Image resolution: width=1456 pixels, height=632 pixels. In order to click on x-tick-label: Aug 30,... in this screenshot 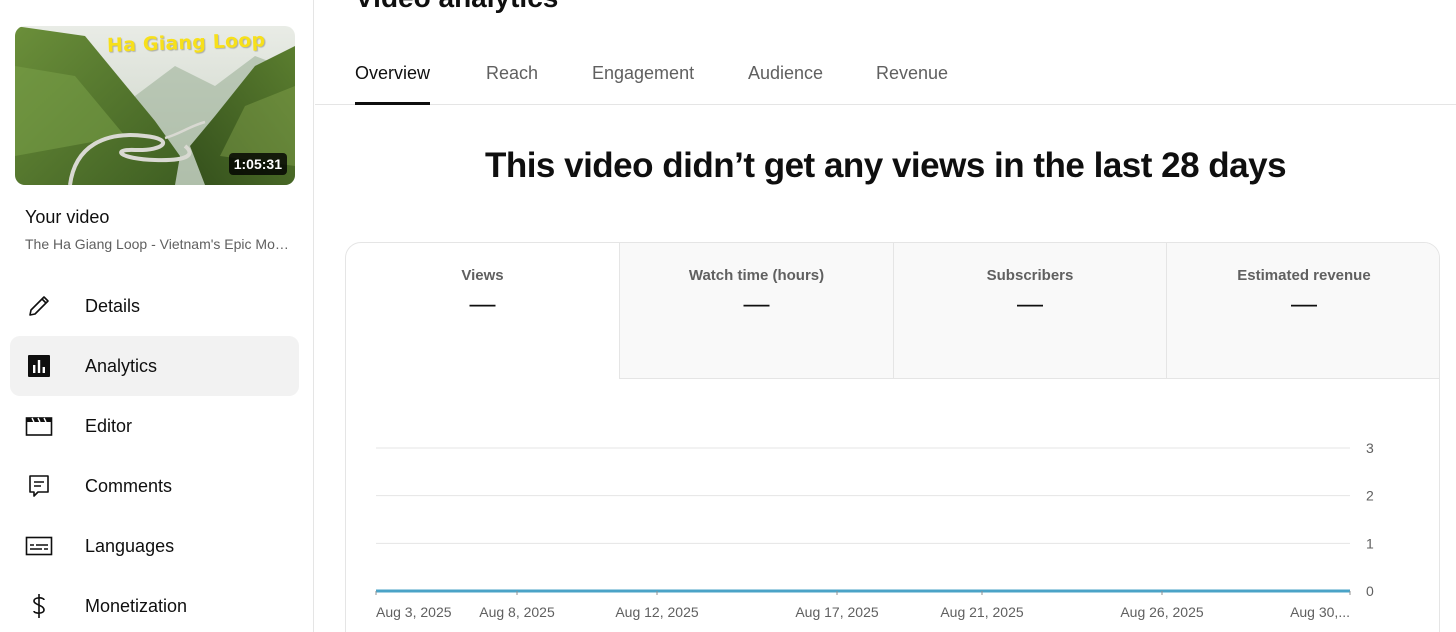, I will do `click(1320, 612)`.